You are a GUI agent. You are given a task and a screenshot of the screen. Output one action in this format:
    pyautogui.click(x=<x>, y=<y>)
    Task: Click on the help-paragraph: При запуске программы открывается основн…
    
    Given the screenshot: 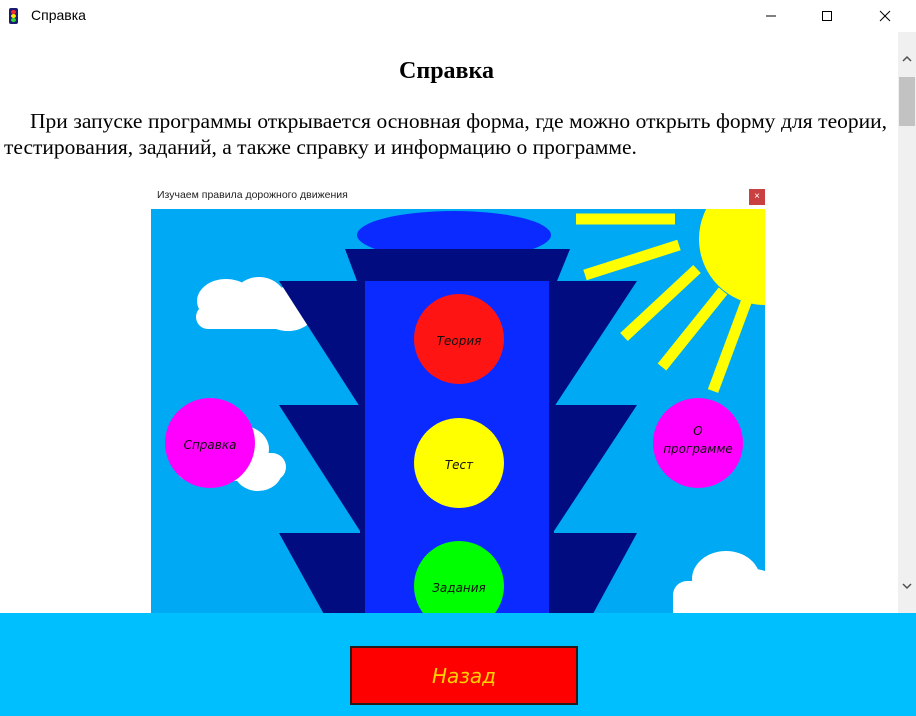 What is the action you would take?
    pyautogui.click(x=445, y=134)
    